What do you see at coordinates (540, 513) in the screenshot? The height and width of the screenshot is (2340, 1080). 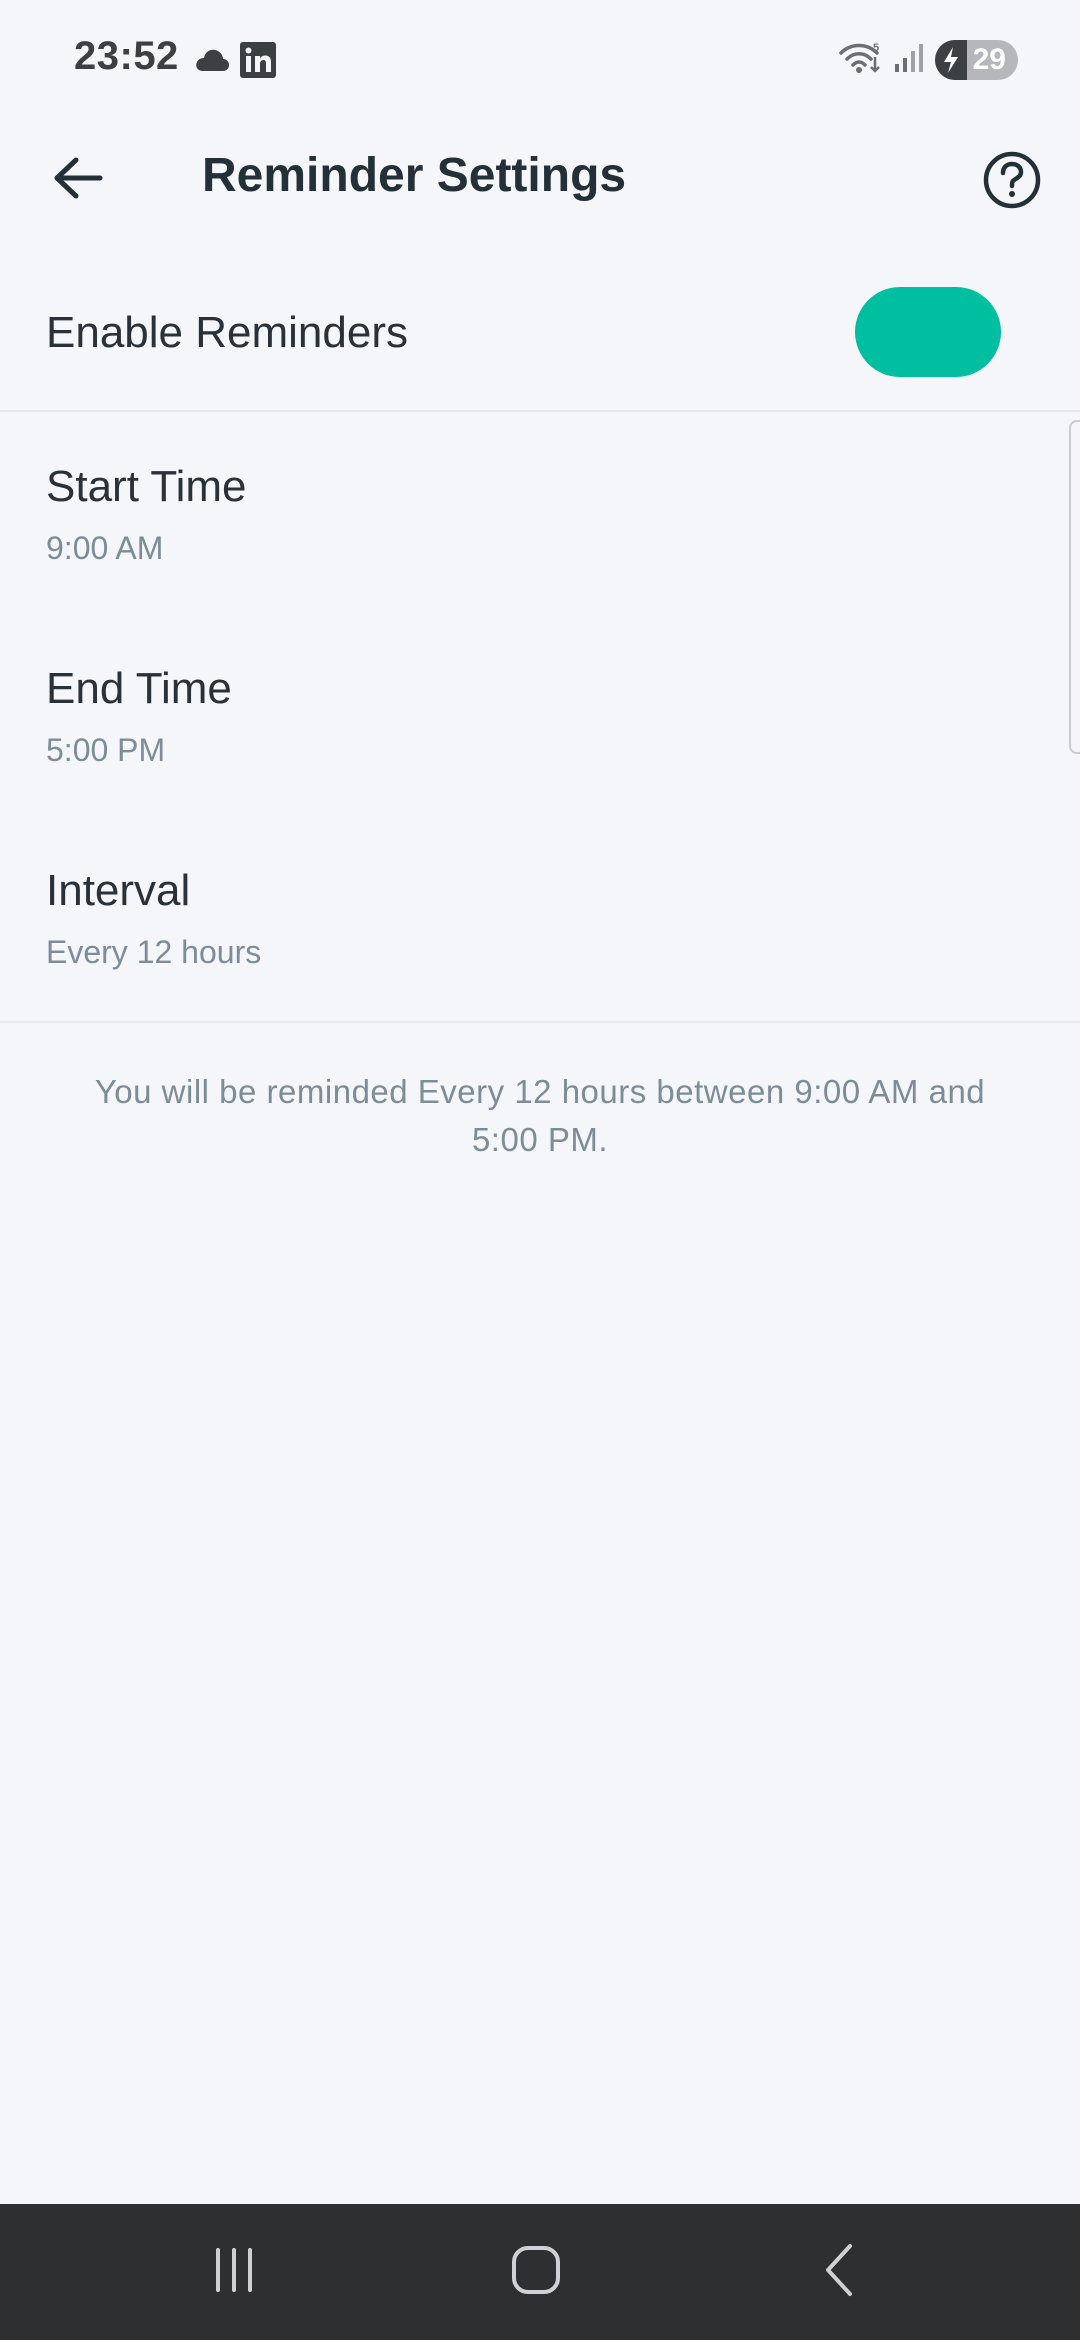 I see `setting-start-time: Start Time 9:00 AM` at bounding box center [540, 513].